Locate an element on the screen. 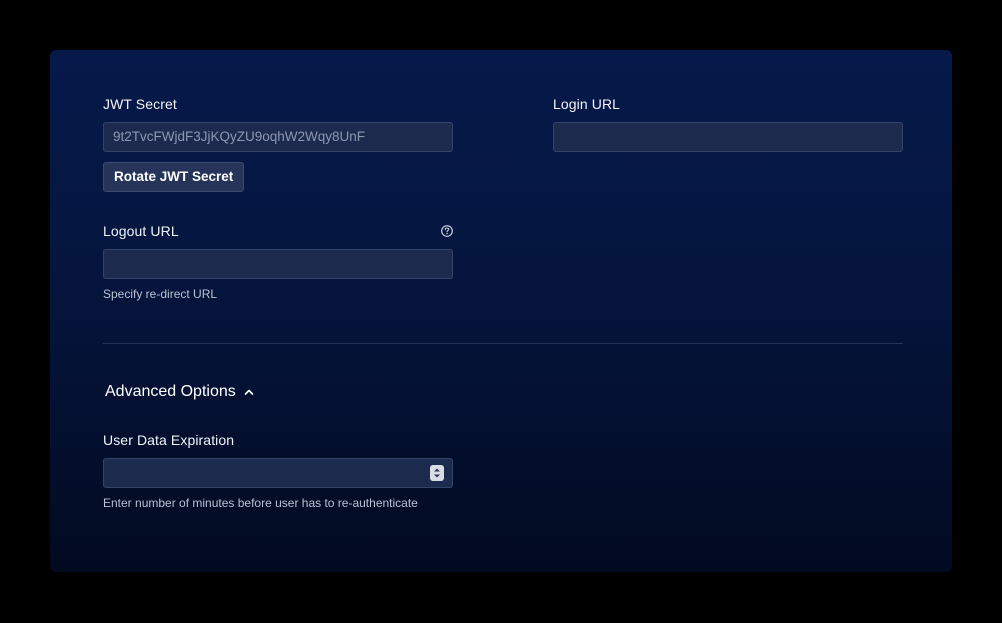  stepper-icon is located at coordinates (437, 473).